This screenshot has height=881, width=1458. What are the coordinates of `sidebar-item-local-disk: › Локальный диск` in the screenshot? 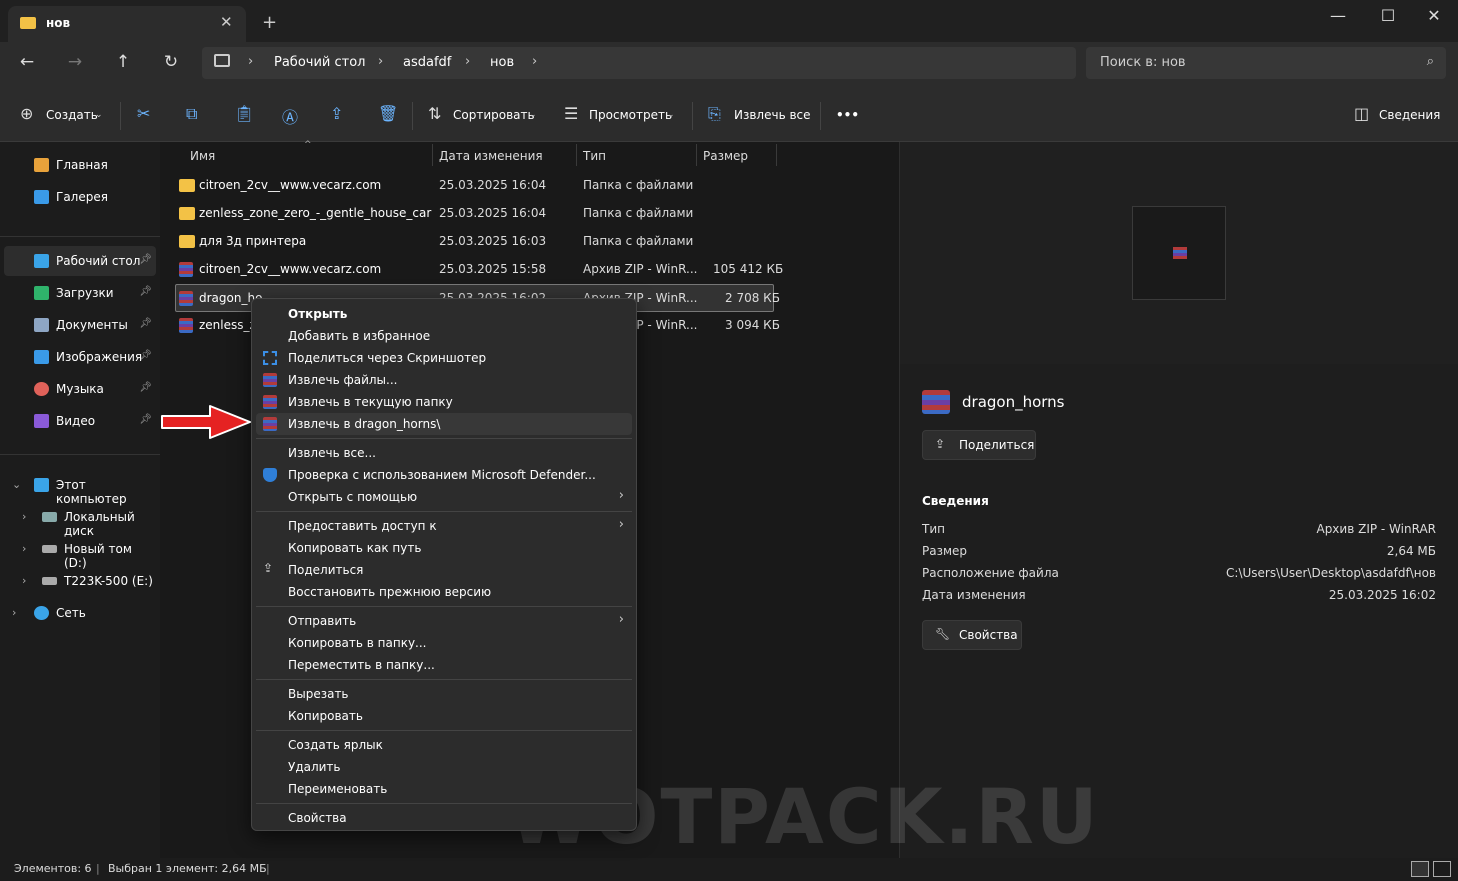 It's located at (80, 520).